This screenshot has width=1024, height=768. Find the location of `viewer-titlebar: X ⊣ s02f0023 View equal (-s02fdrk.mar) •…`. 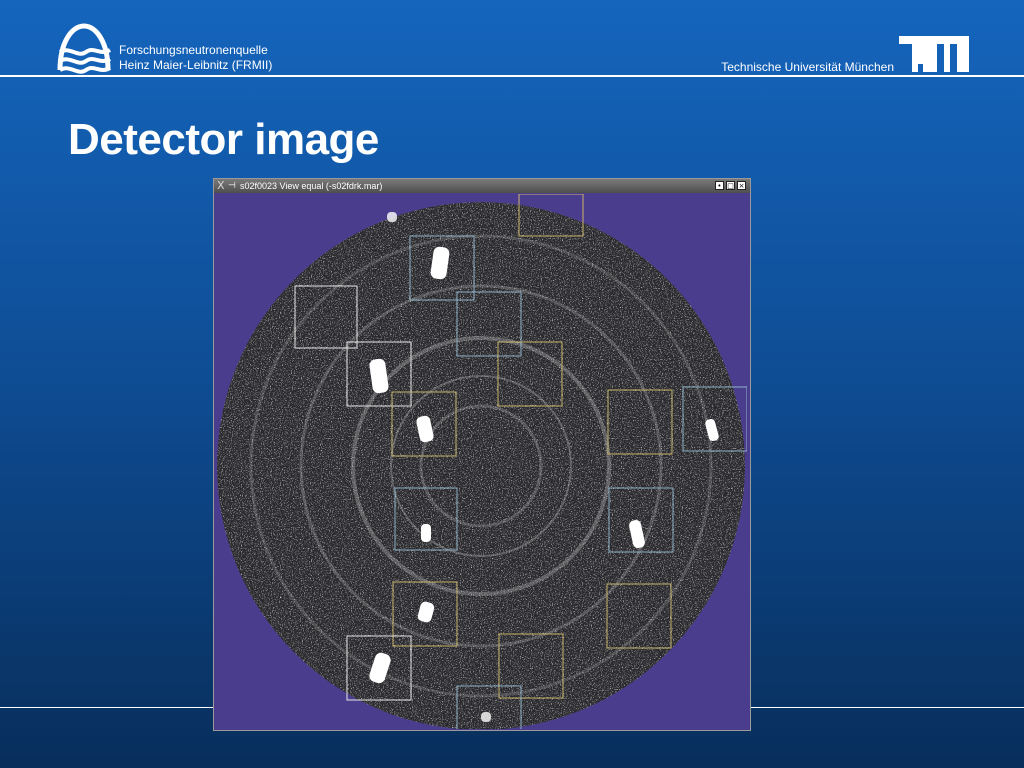

viewer-titlebar: X ⊣ s02f0023 View equal (-s02fdrk.mar) •… is located at coordinates (482, 186).